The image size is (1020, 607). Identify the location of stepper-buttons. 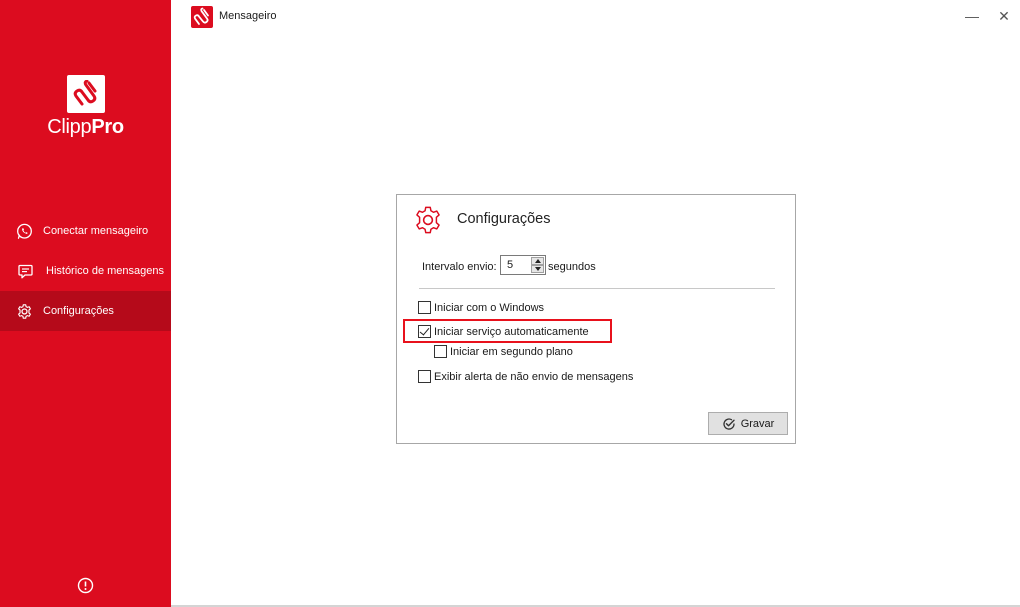
(537, 265).